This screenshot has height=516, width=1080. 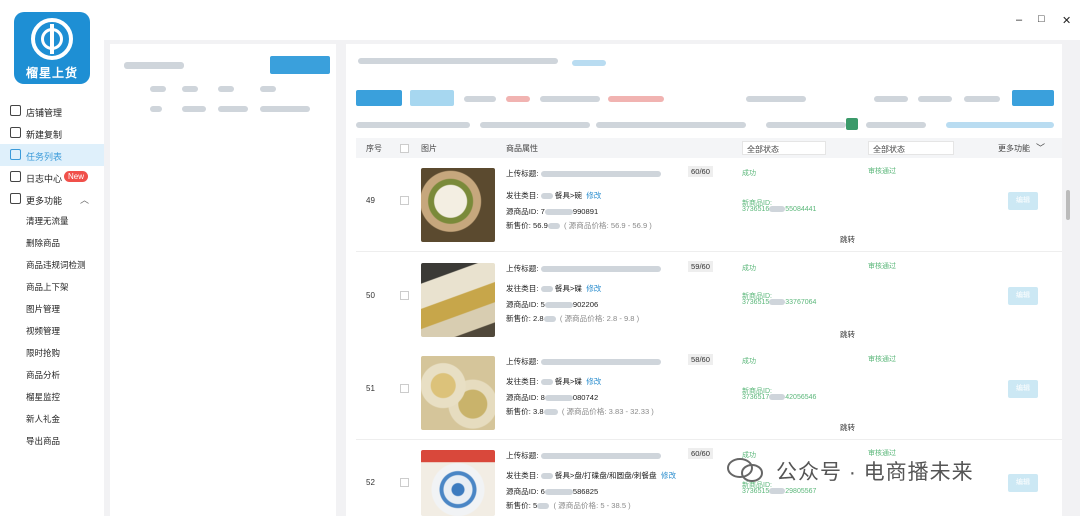 What do you see at coordinates (15, 110) in the screenshot?
I see `store-icon` at bounding box center [15, 110].